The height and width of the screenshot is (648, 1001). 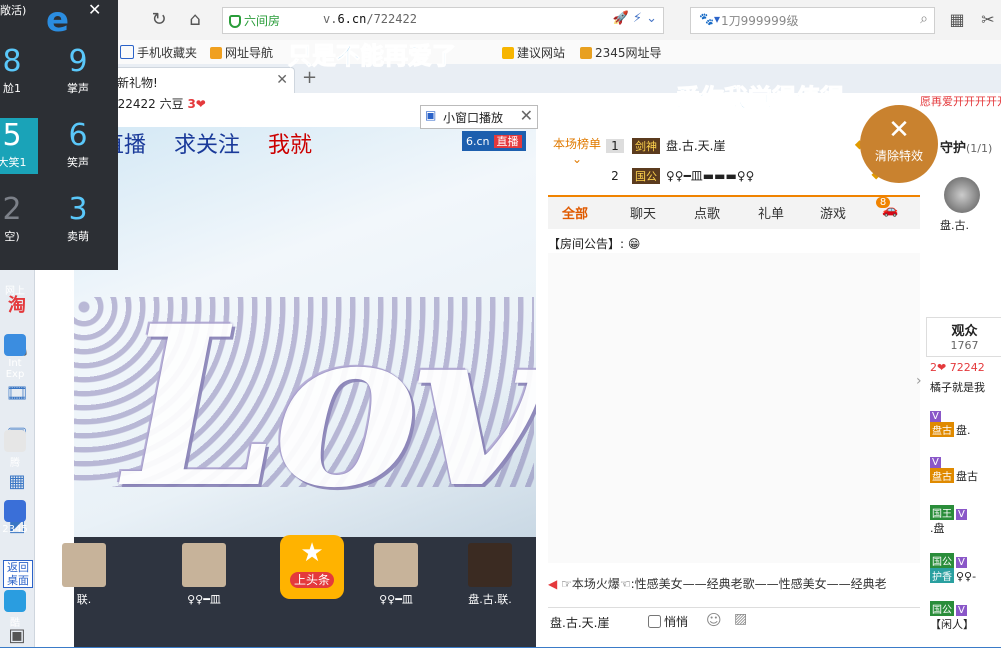 I want to click on tab-active: 新礼物! ✕, so click(x=202, y=80).